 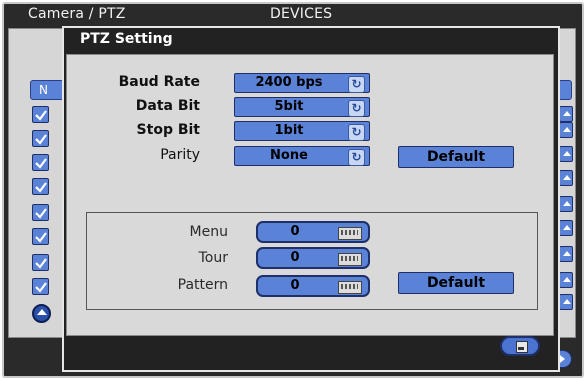 What do you see at coordinates (520, 346) in the screenshot?
I see `save-icon` at bounding box center [520, 346].